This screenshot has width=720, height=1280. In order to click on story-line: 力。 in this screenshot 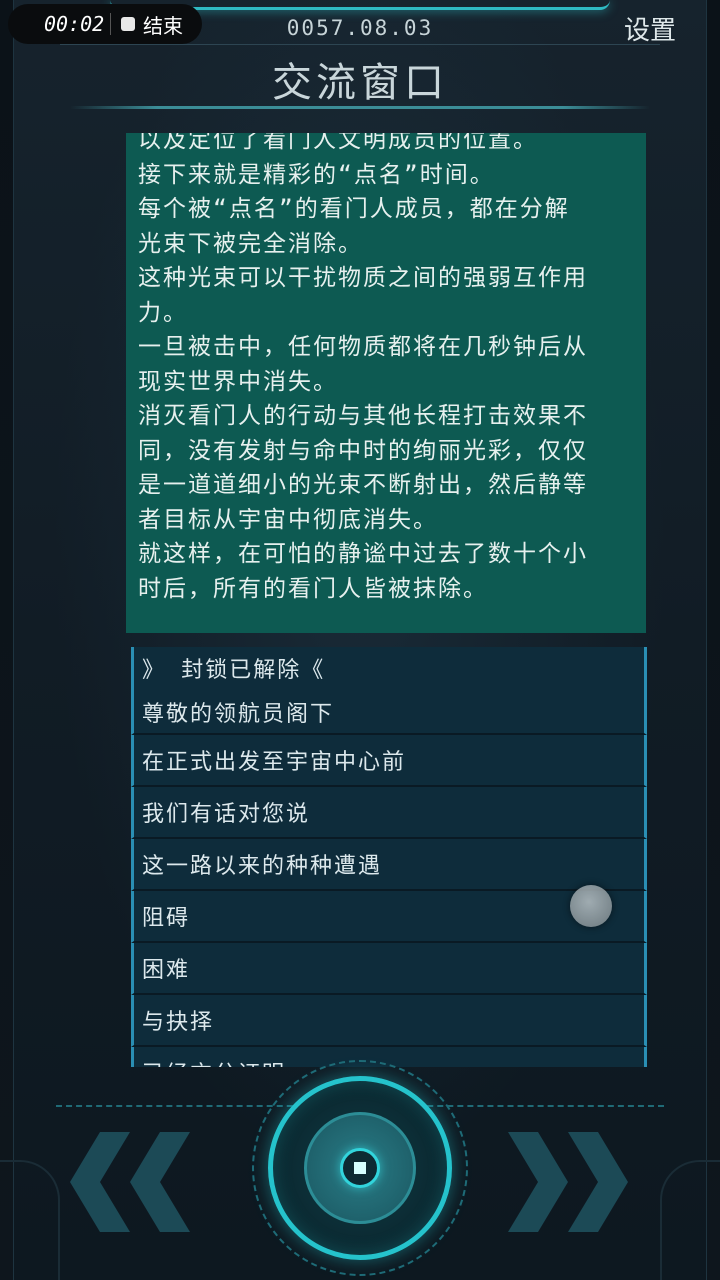, I will do `click(163, 312)`.